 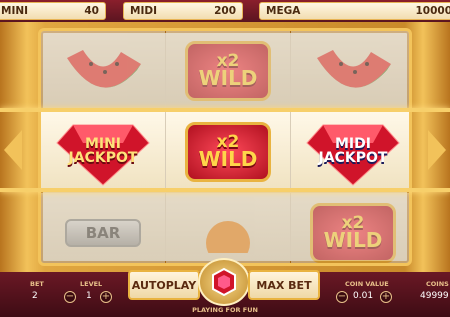 I want to click on max-bet-button: MAX BET, so click(x=284, y=285).